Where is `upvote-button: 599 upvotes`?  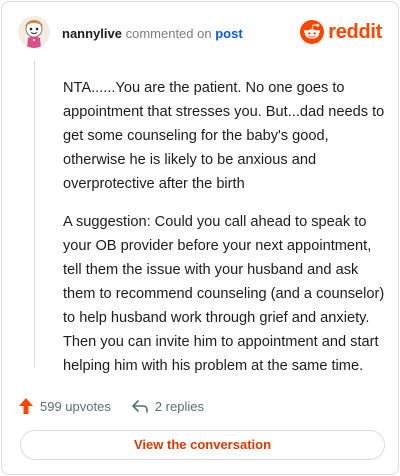 upvote-button: 599 upvotes is located at coordinates (64, 406).